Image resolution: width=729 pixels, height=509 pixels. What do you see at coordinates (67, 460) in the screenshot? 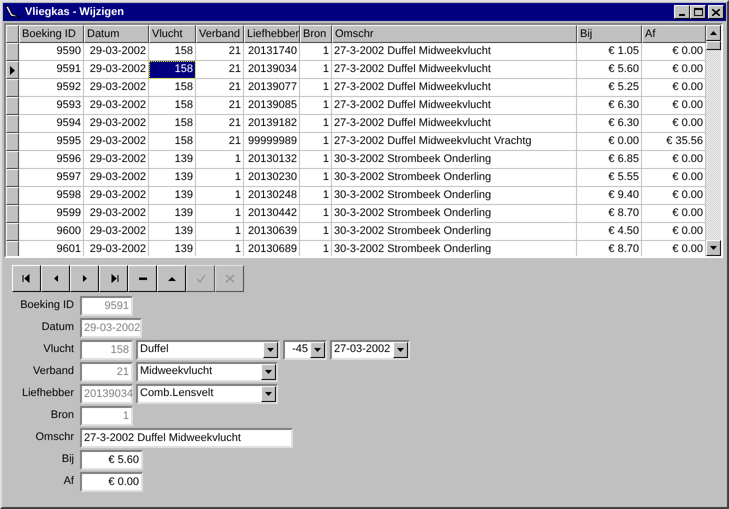
I see `field-label: Bij` at bounding box center [67, 460].